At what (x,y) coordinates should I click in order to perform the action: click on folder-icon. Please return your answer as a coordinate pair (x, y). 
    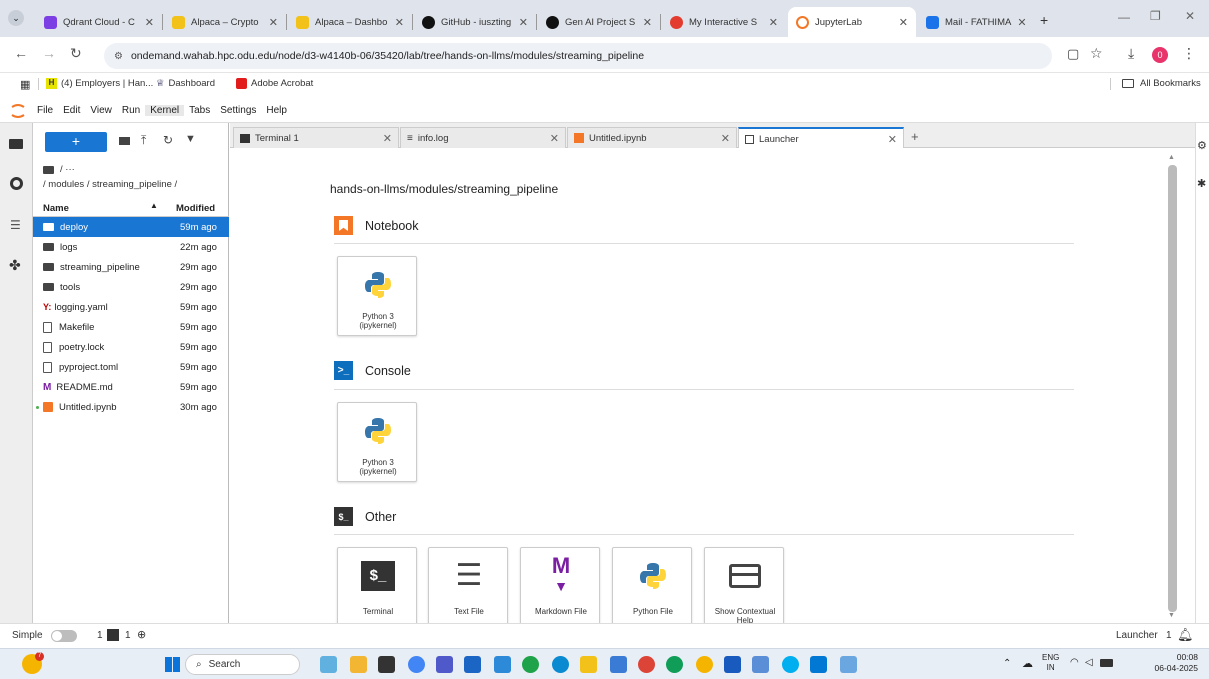
    Looking at the image, I should click on (588, 664).